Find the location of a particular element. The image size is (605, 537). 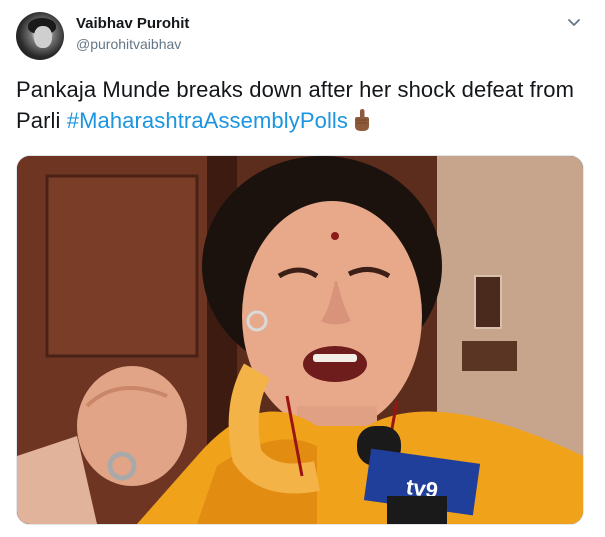

chevron-down-icon is located at coordinates (574, 22).